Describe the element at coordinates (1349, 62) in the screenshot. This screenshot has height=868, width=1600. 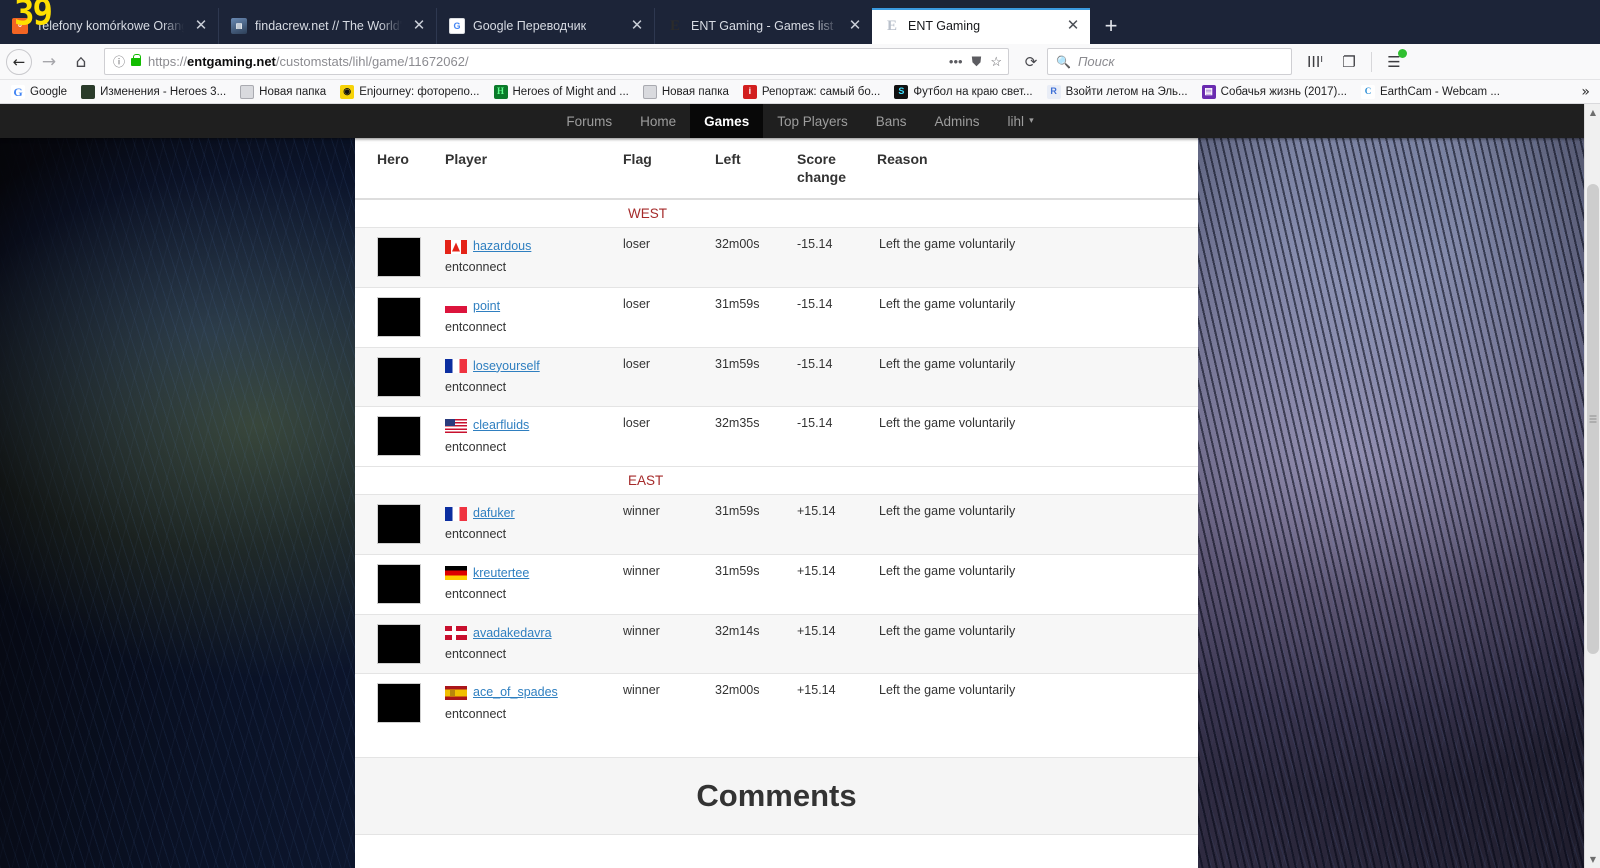
I see `sidebar-icon: ❐` at that location.